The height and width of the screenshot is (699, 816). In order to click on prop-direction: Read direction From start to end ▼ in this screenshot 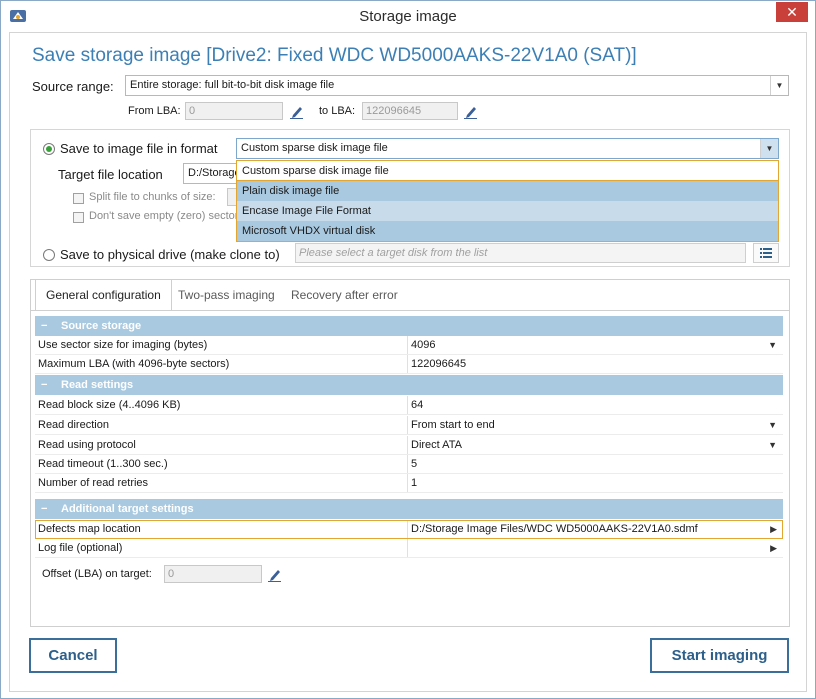, I will do `click(409, 425)`.